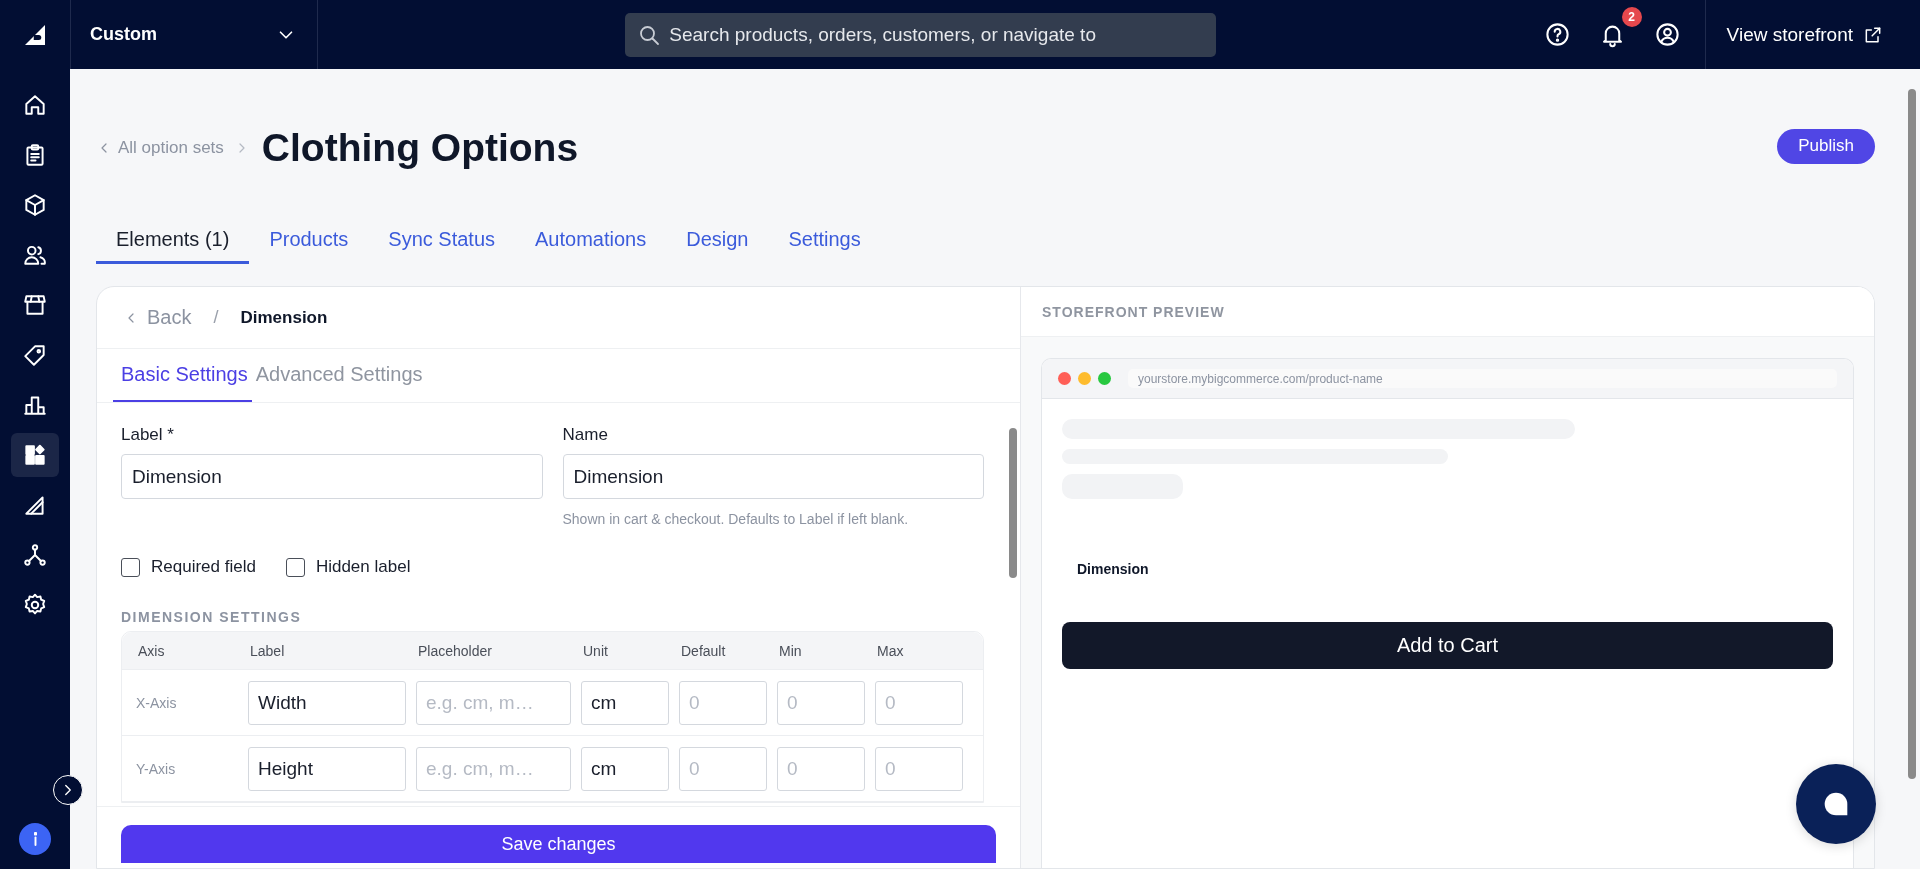  What do you see at coordinates (1667, 34) in the screenshot?
I see `user-icon` at bounding box center [1667, 34].